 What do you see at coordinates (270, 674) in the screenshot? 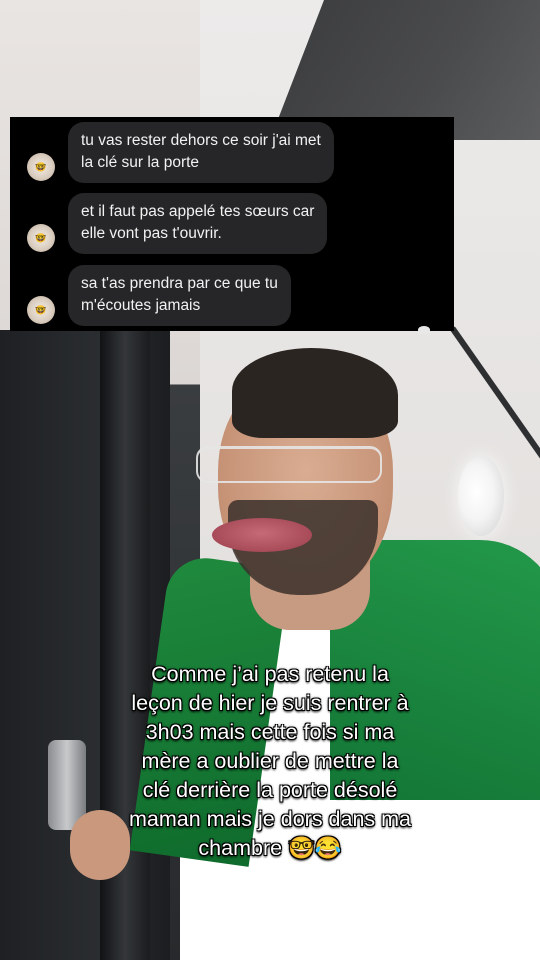
I see `caption-line: Comme j’ai pas retenu la` at bounding box center [270, 674].